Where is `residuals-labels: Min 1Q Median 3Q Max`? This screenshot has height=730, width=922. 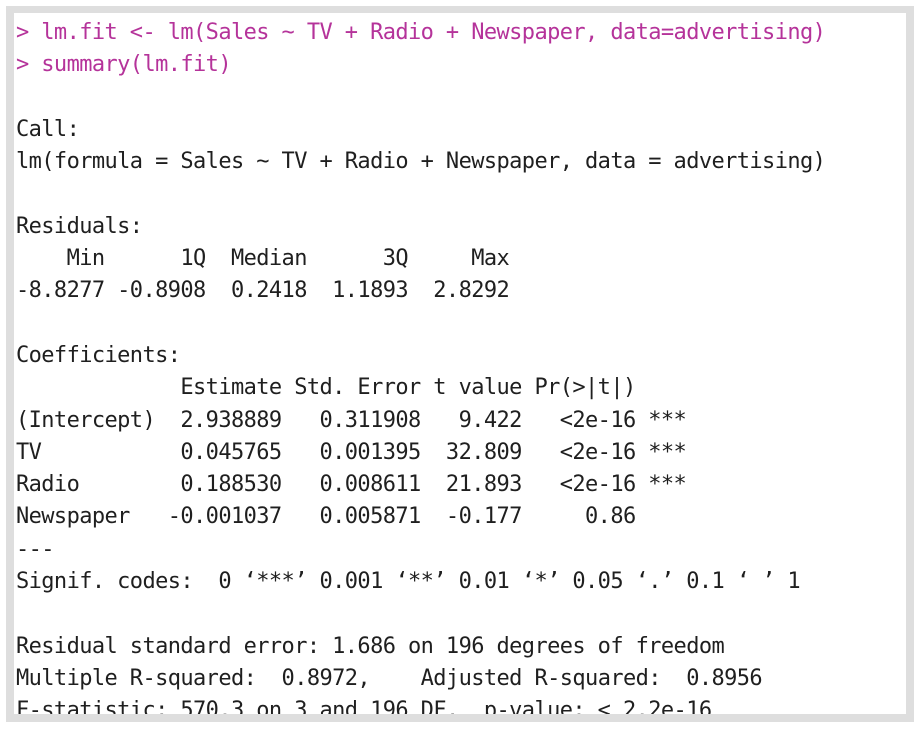
residuals-labels: Min 1Q Median 3Q Max is located at coordinates (269, 259).